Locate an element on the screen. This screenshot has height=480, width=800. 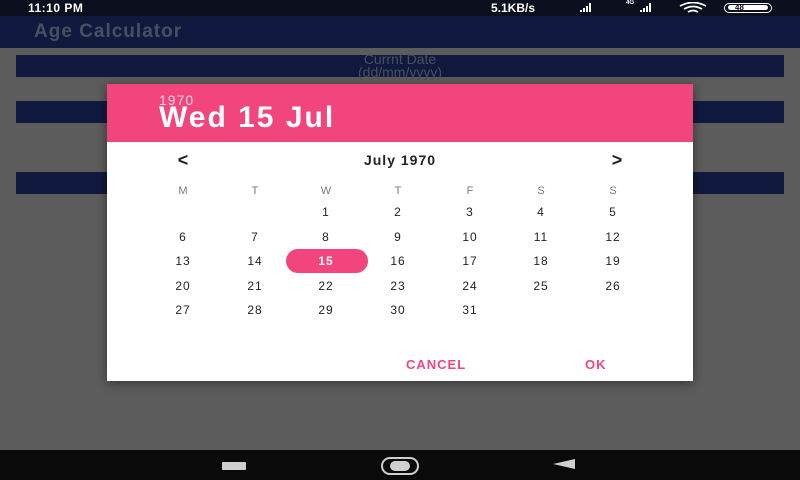
network-speed: 5.1KB/s is located at coordinates (513, 8).